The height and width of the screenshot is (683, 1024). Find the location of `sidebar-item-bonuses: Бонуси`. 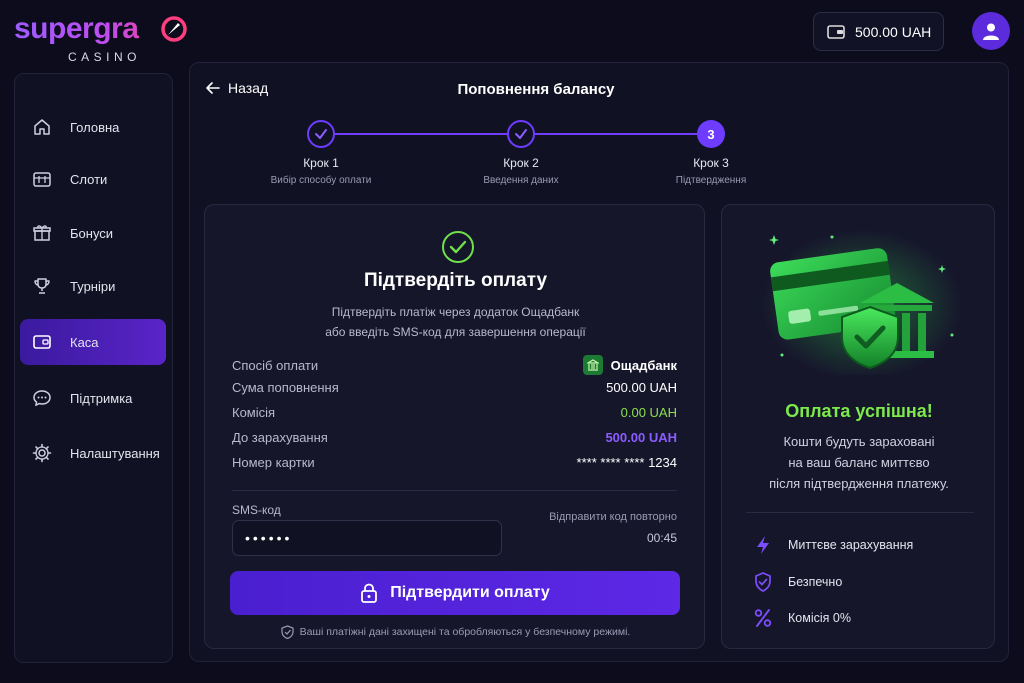

sidebar-item-bonuses: Бонуси is located at coordinates (93, 233).